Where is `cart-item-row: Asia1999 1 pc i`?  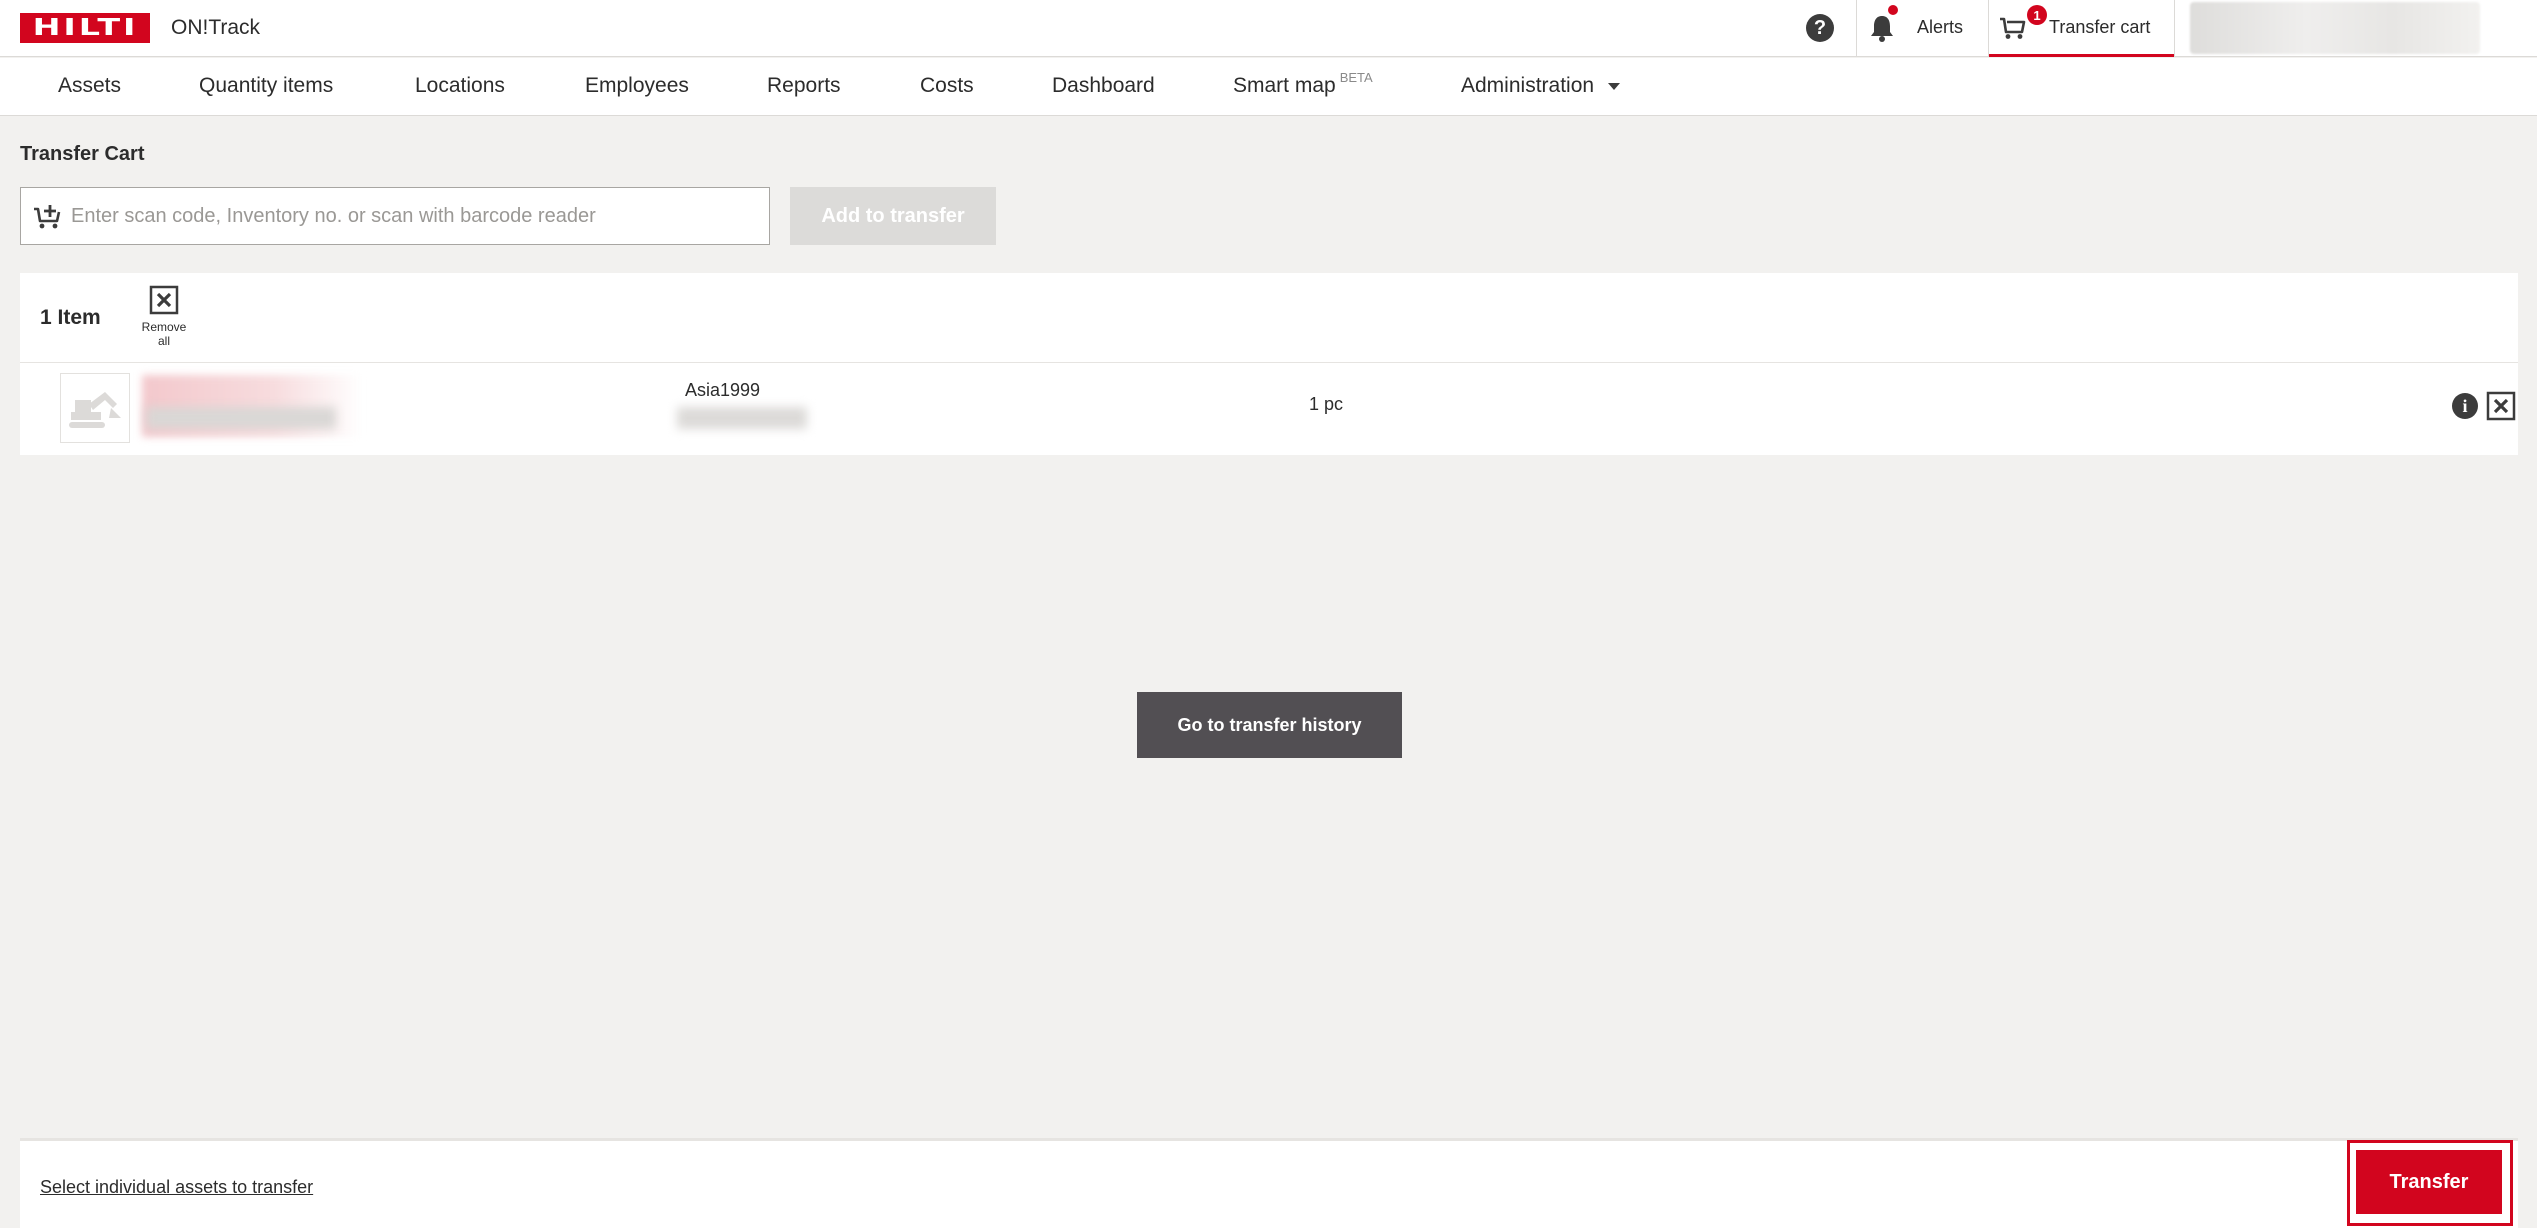 cart-item-row: Asia1999 1 pc i is located at coordinates (1269, 409).